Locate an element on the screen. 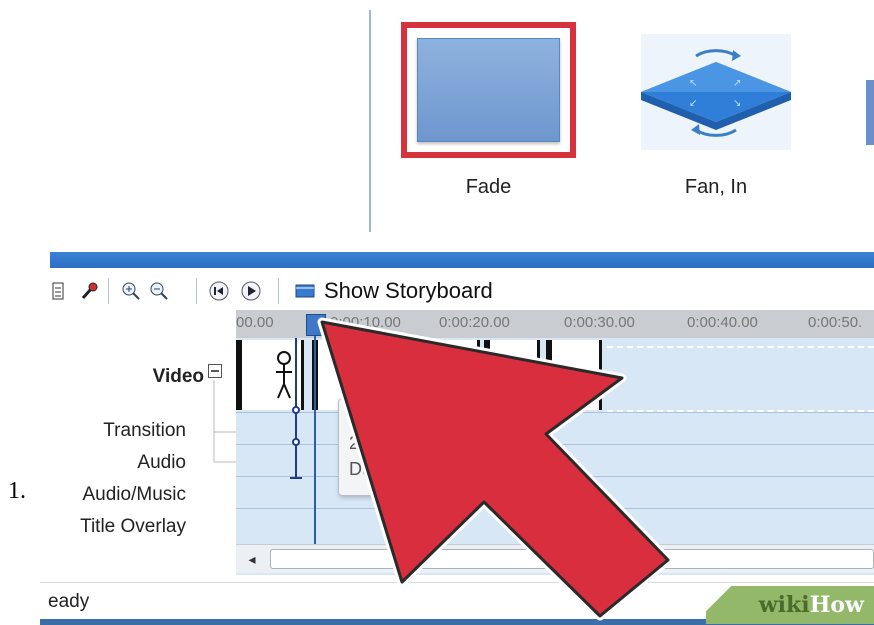 The height and width of the screenshot is (625, 874). watermark-wiki: wiki is located at coordinates (784, 605).